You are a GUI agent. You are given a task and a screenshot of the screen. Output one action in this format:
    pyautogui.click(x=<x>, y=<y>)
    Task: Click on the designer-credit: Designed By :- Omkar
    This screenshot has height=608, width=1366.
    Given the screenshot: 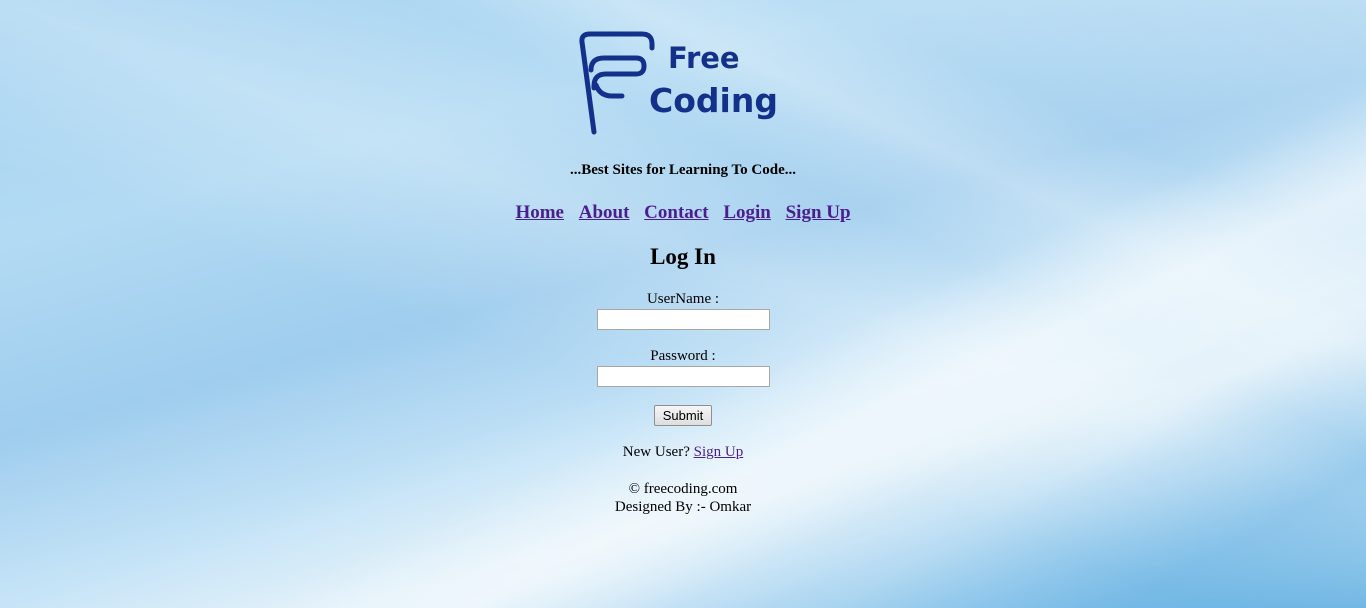 What is the action you would take?
    pyautogui.click(x=683, y=507)
    